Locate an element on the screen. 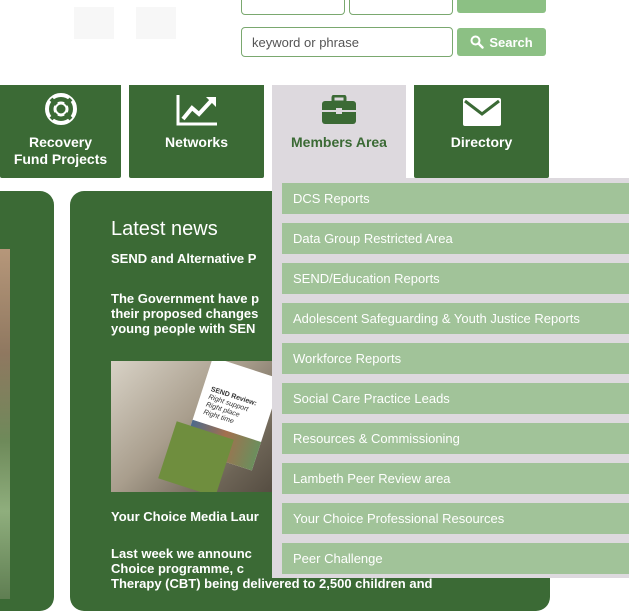 The image size is (629, 611). lifebuoy-icon is located at coordinates (60, 109).